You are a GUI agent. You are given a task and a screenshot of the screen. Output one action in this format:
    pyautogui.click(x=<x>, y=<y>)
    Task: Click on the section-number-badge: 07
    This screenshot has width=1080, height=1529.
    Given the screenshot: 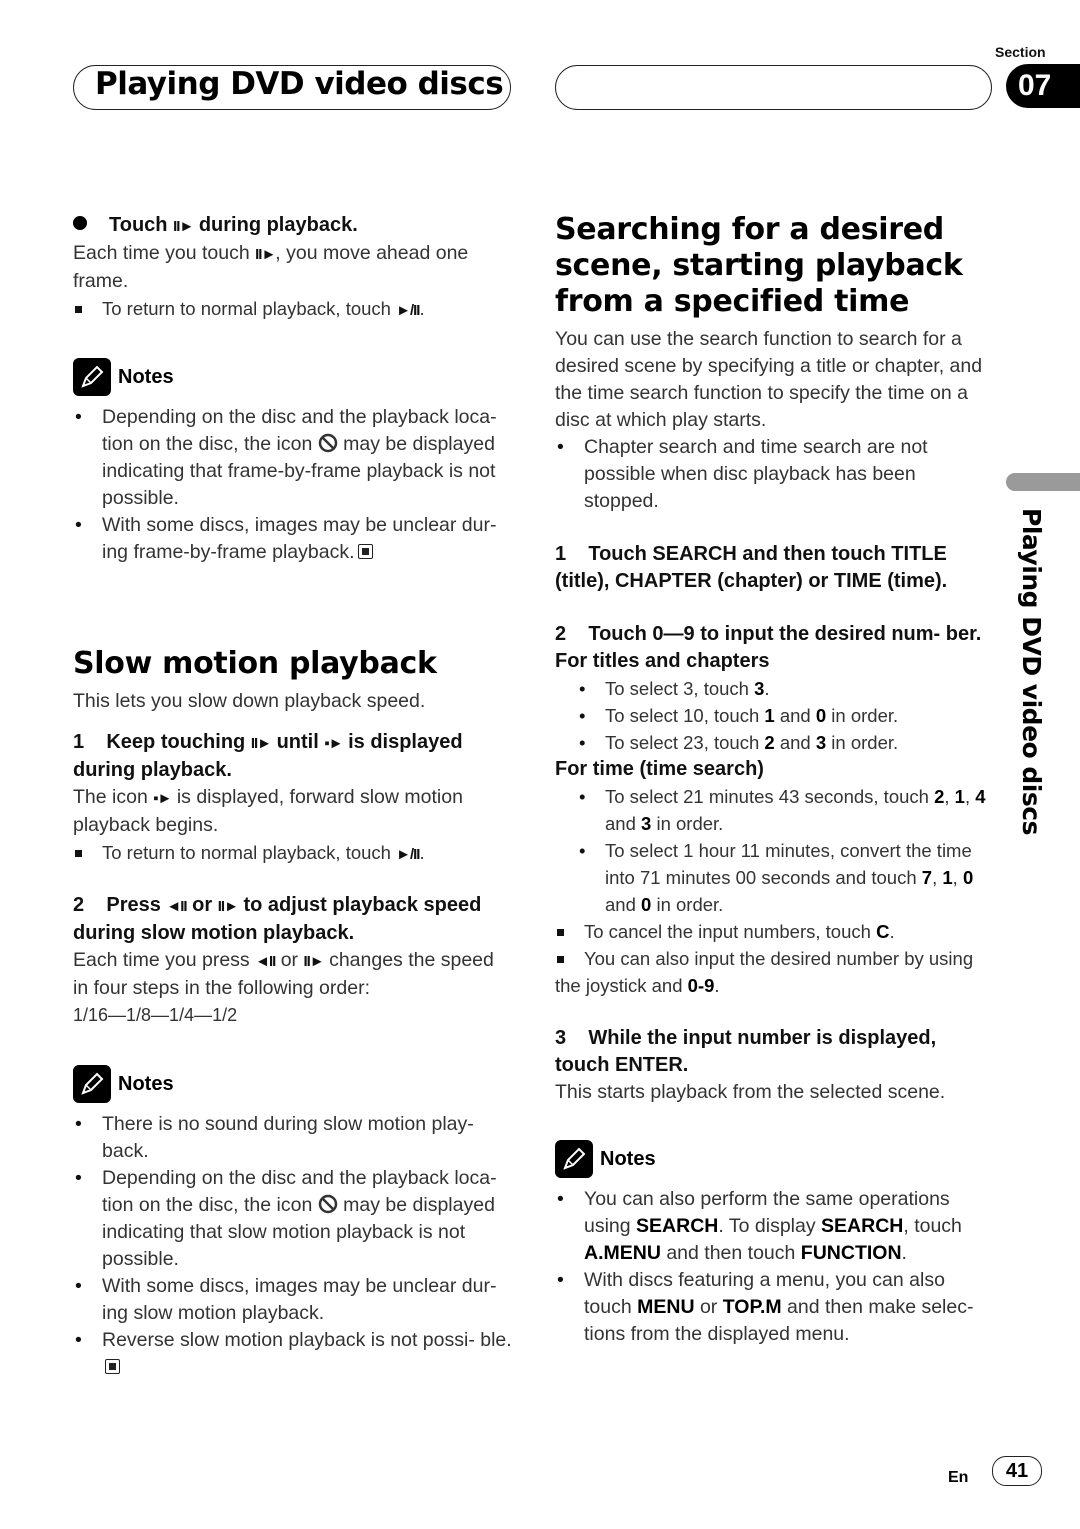 What is the action you would take?
    pyautogui.click(x=1043, y=86)
    